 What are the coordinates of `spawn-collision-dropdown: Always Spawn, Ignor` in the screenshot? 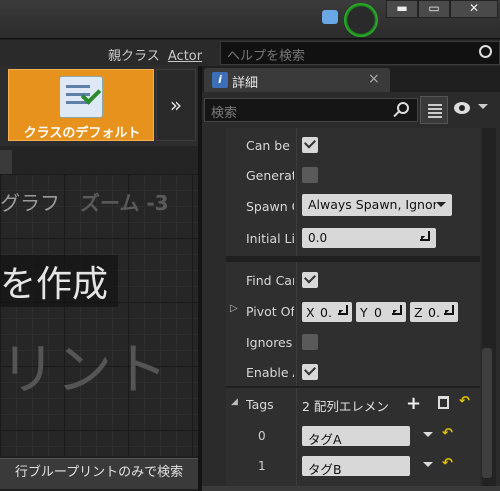 It's located at (377, 205).